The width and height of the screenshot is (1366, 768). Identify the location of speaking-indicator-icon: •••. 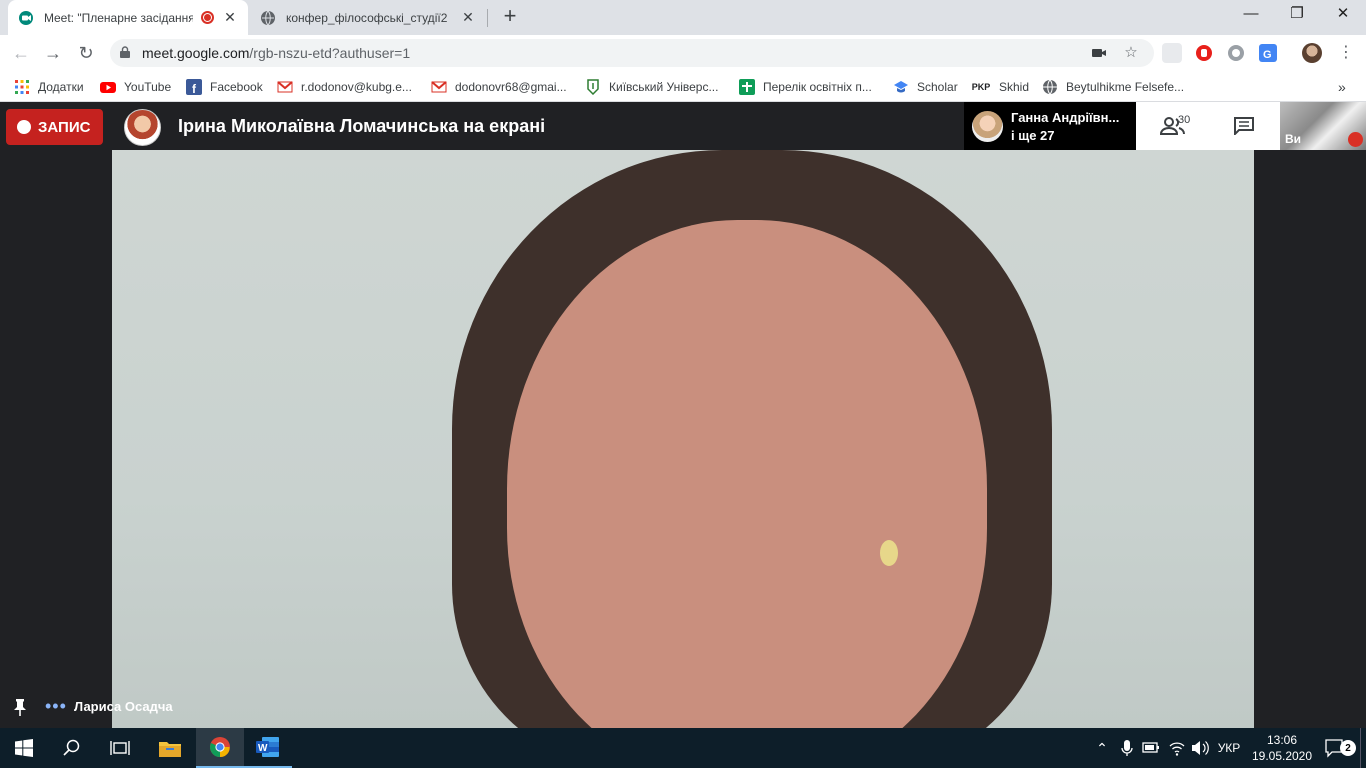
(56, 706).